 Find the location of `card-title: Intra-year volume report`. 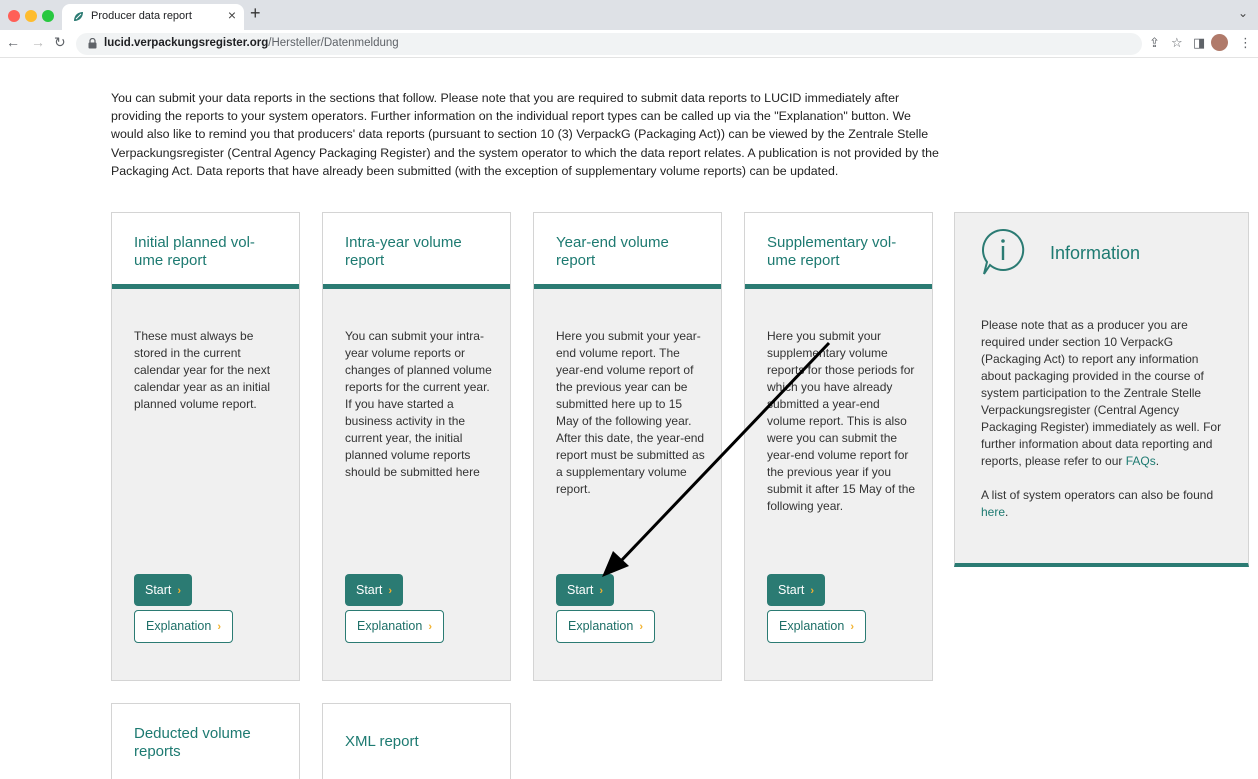

card-title: Intra-year volume report is located at coordinates (403, 251).